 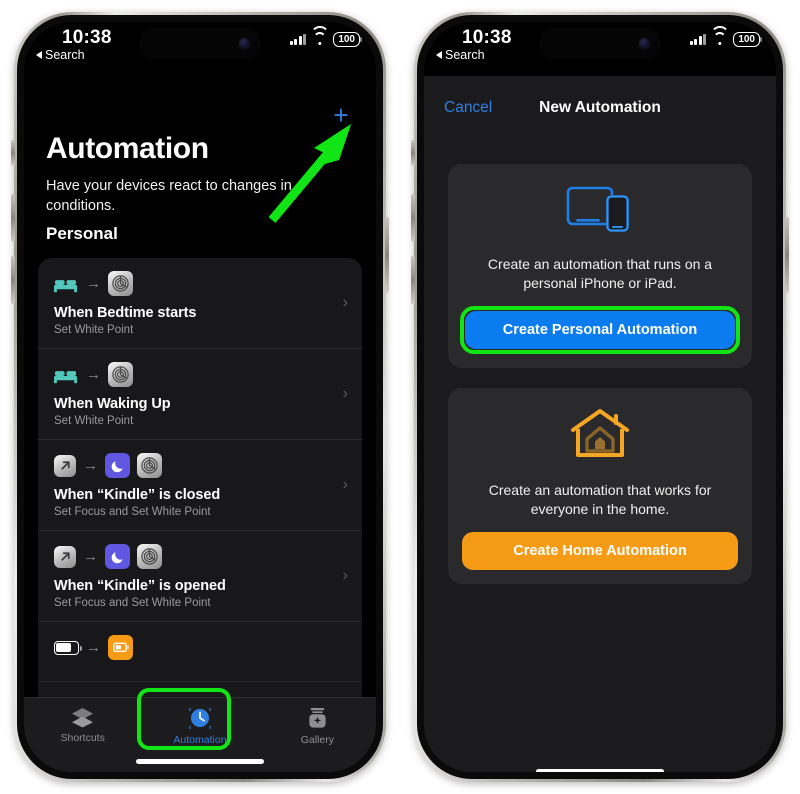 I want to click on cancel-button: Cancel, so click(x=468, y=108).